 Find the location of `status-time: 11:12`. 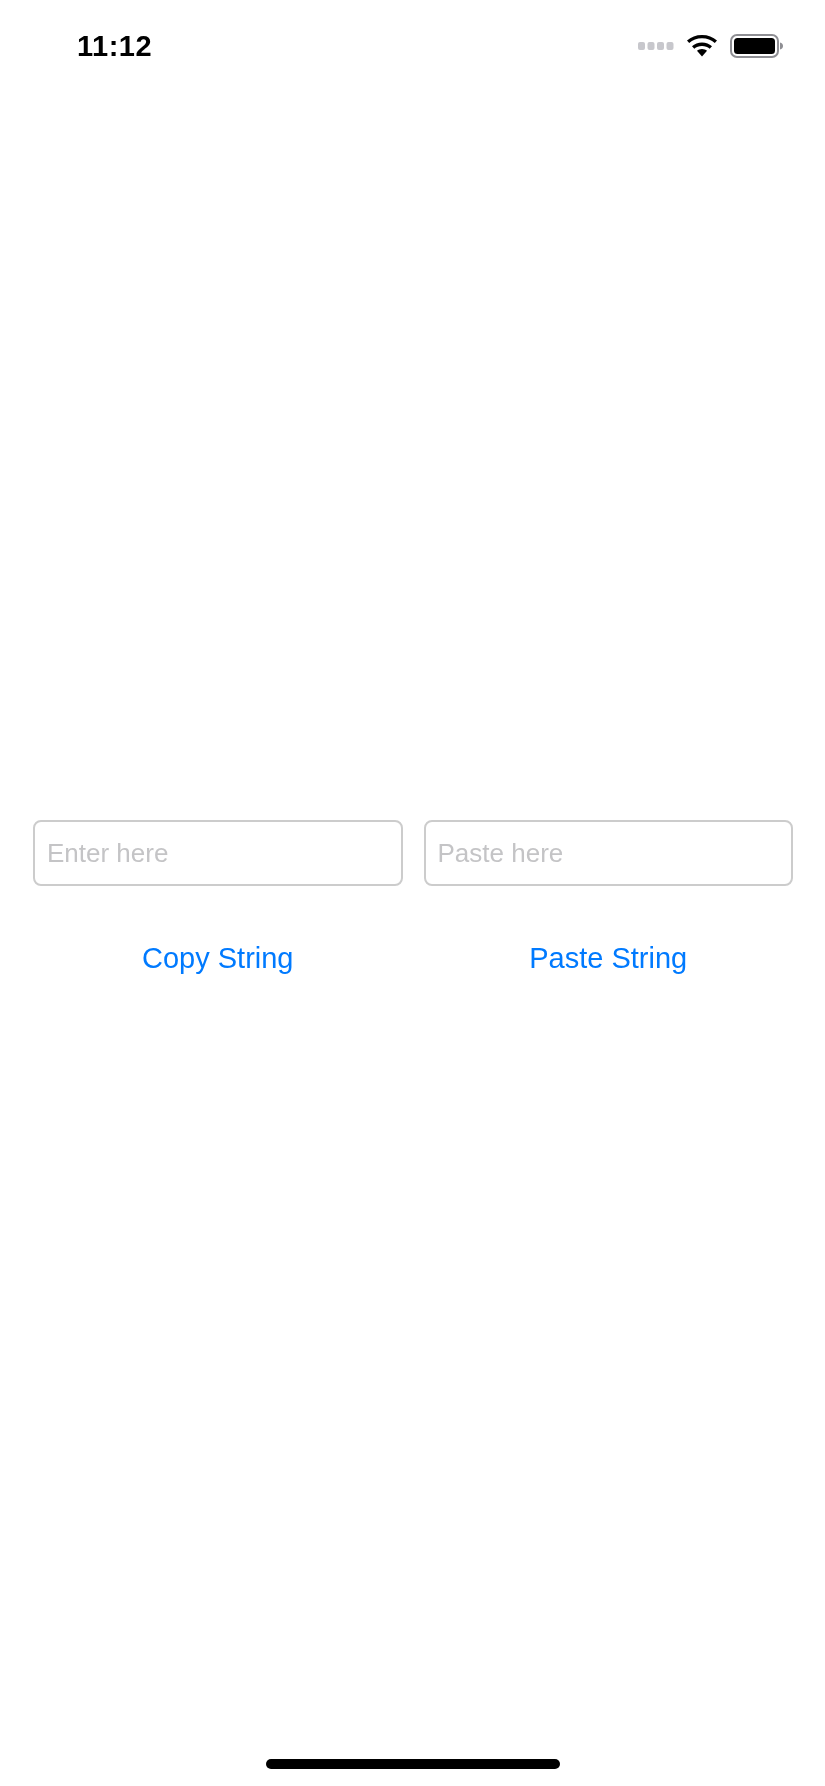

status-time: 11:12 is located at coordinates (115, 46).